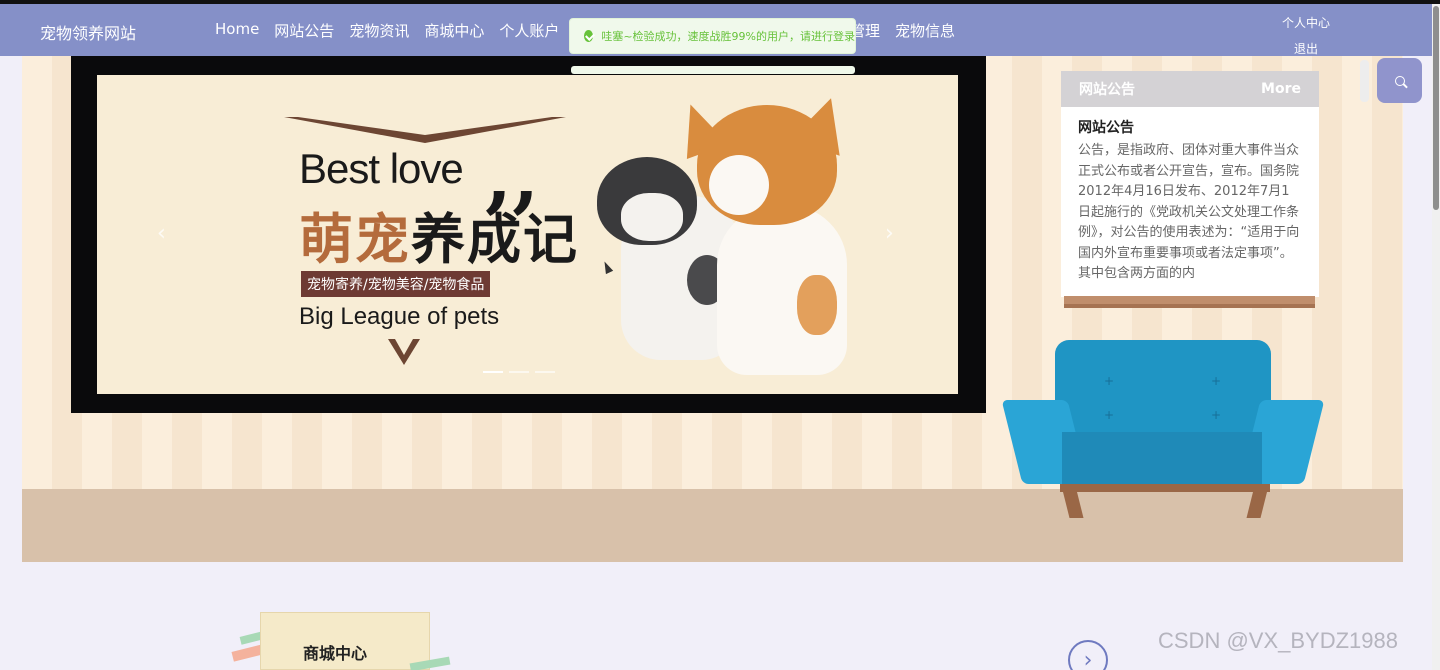 Image resolution: width=1440 pixels, height=670 pixels. I want to click on notice-shelf, so click(1189, 302).